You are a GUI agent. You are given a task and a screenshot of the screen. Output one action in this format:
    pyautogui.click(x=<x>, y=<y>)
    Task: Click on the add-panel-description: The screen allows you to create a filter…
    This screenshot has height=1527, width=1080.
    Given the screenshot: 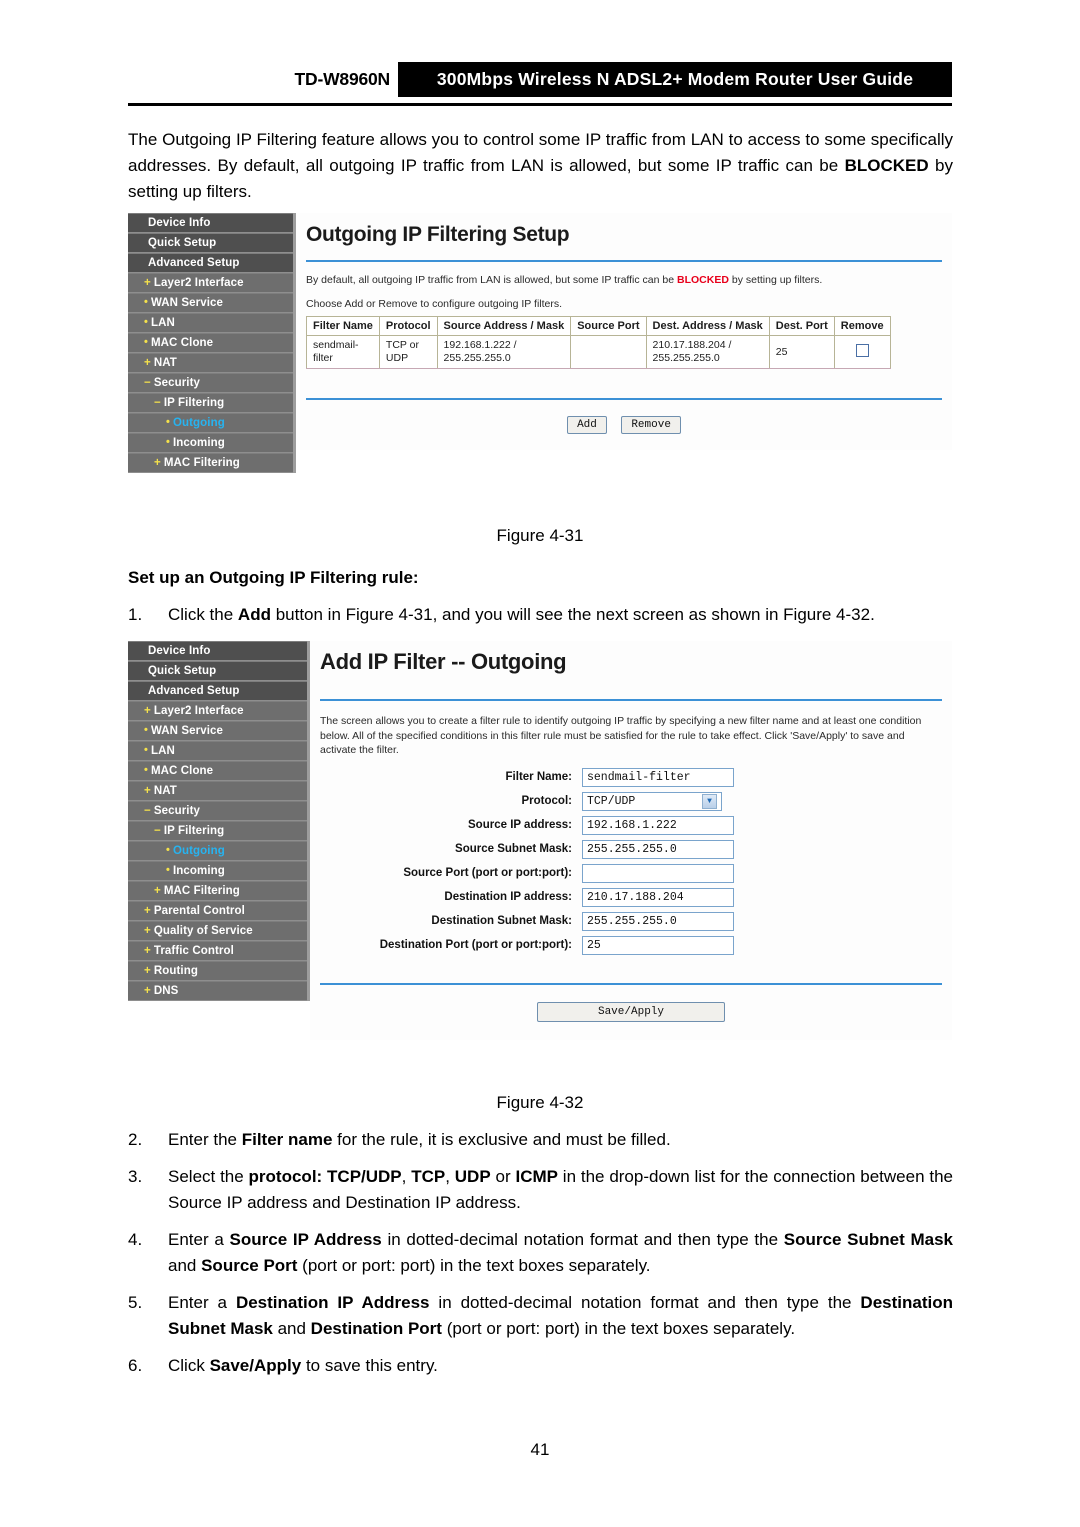 What is the action you would take?
    pyautogui.click(x=621, y=735)
    